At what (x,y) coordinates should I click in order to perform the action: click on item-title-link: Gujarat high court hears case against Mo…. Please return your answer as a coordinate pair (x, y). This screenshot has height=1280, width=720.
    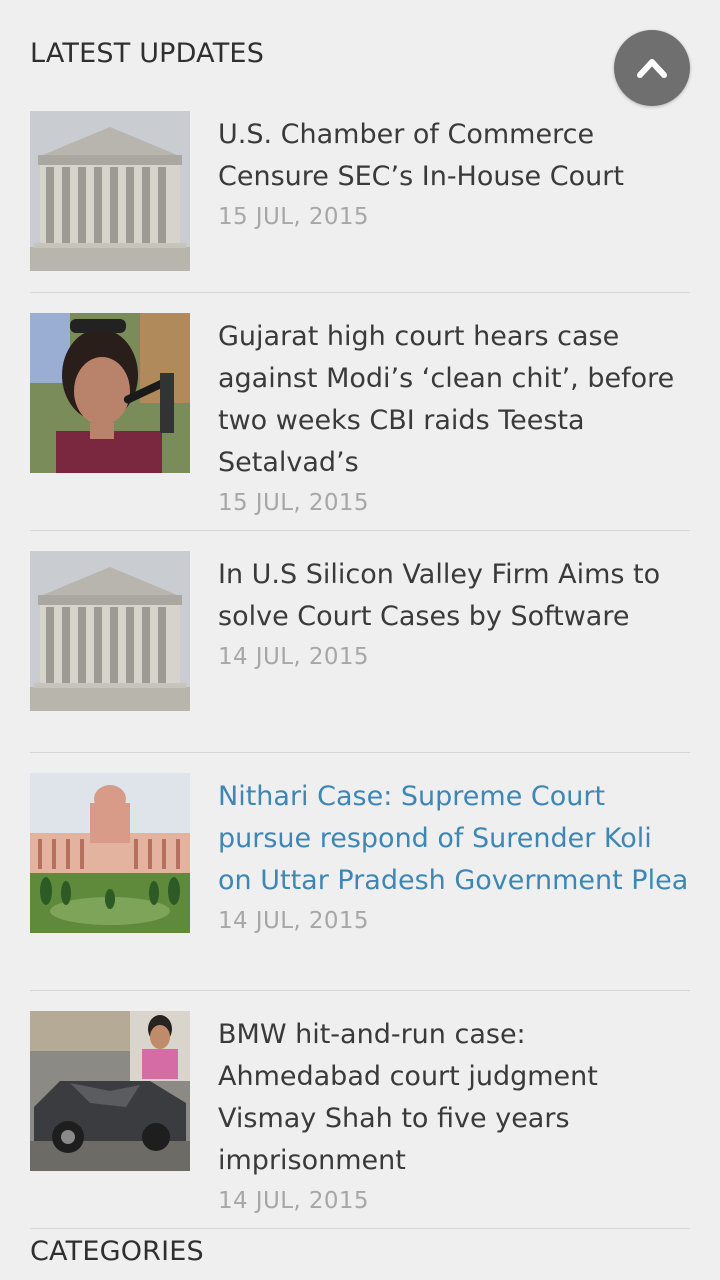
    Looking at the image, I should click on (454, 400).